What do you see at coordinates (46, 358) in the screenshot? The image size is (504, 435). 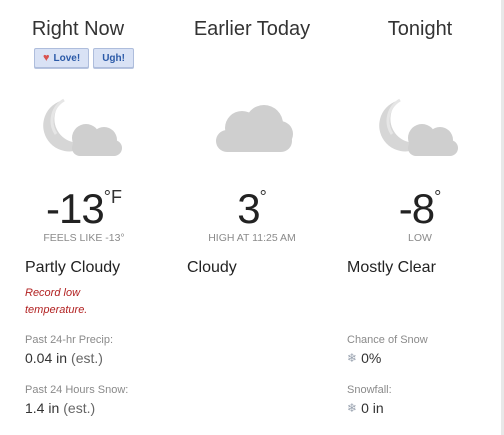 I see `precip-amount: 0.04 in` at bounding box center [46, 358].